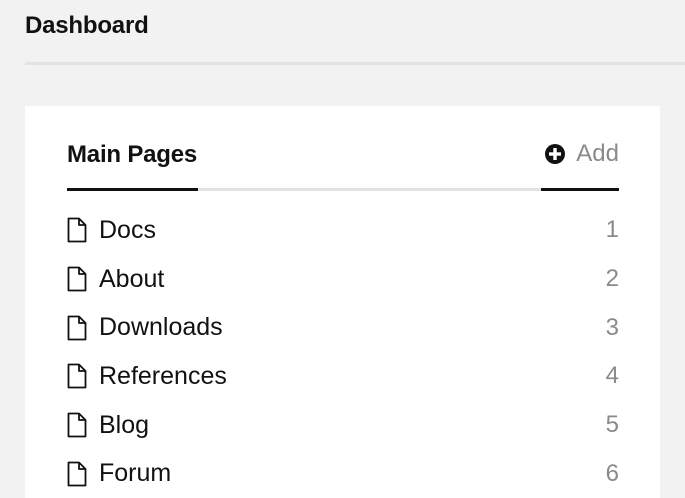  I want to click on list-item-count: 4, so click(612, 376).